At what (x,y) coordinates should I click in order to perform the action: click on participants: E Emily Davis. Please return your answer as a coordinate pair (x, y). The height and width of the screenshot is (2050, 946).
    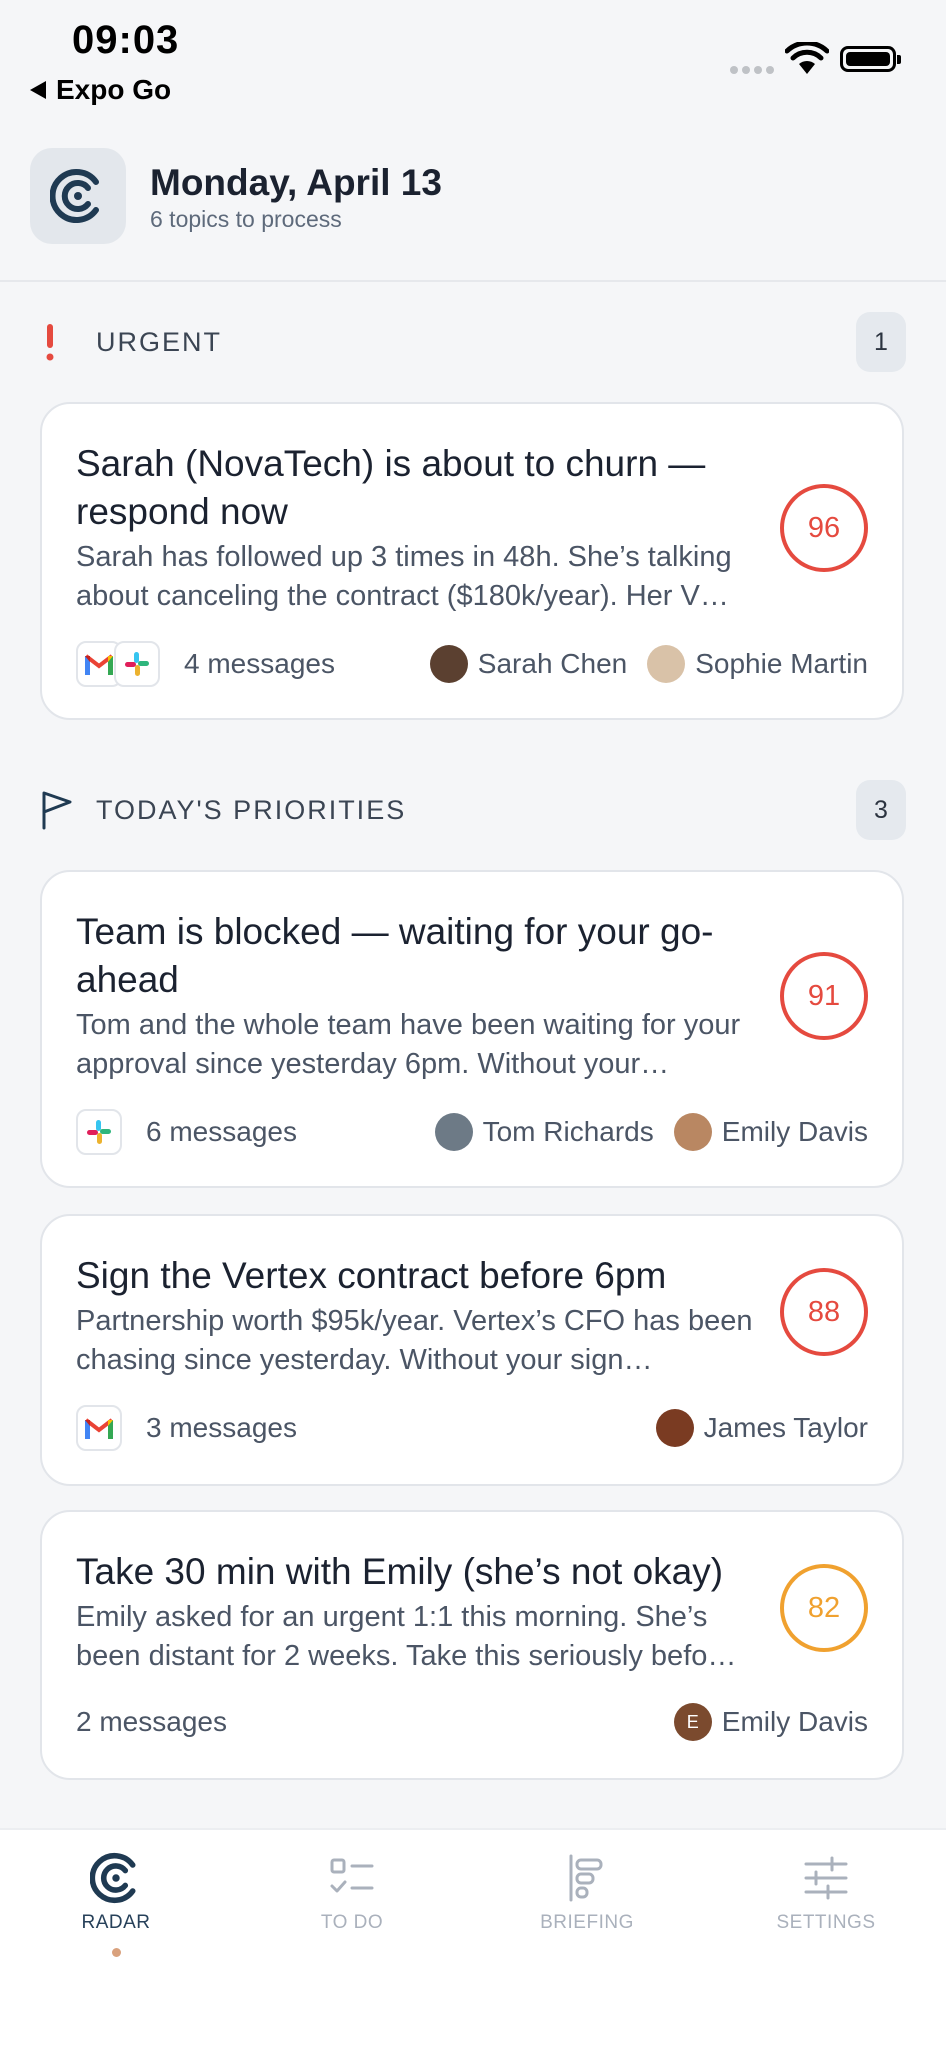
    Looking at the image, I should click on (770, 1722).